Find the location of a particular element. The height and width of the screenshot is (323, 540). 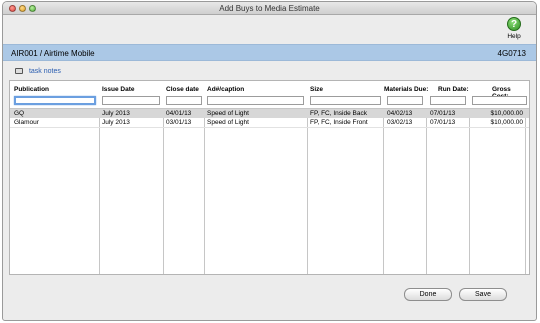

issue-date-filter-input is located at coordinates (131, 100).